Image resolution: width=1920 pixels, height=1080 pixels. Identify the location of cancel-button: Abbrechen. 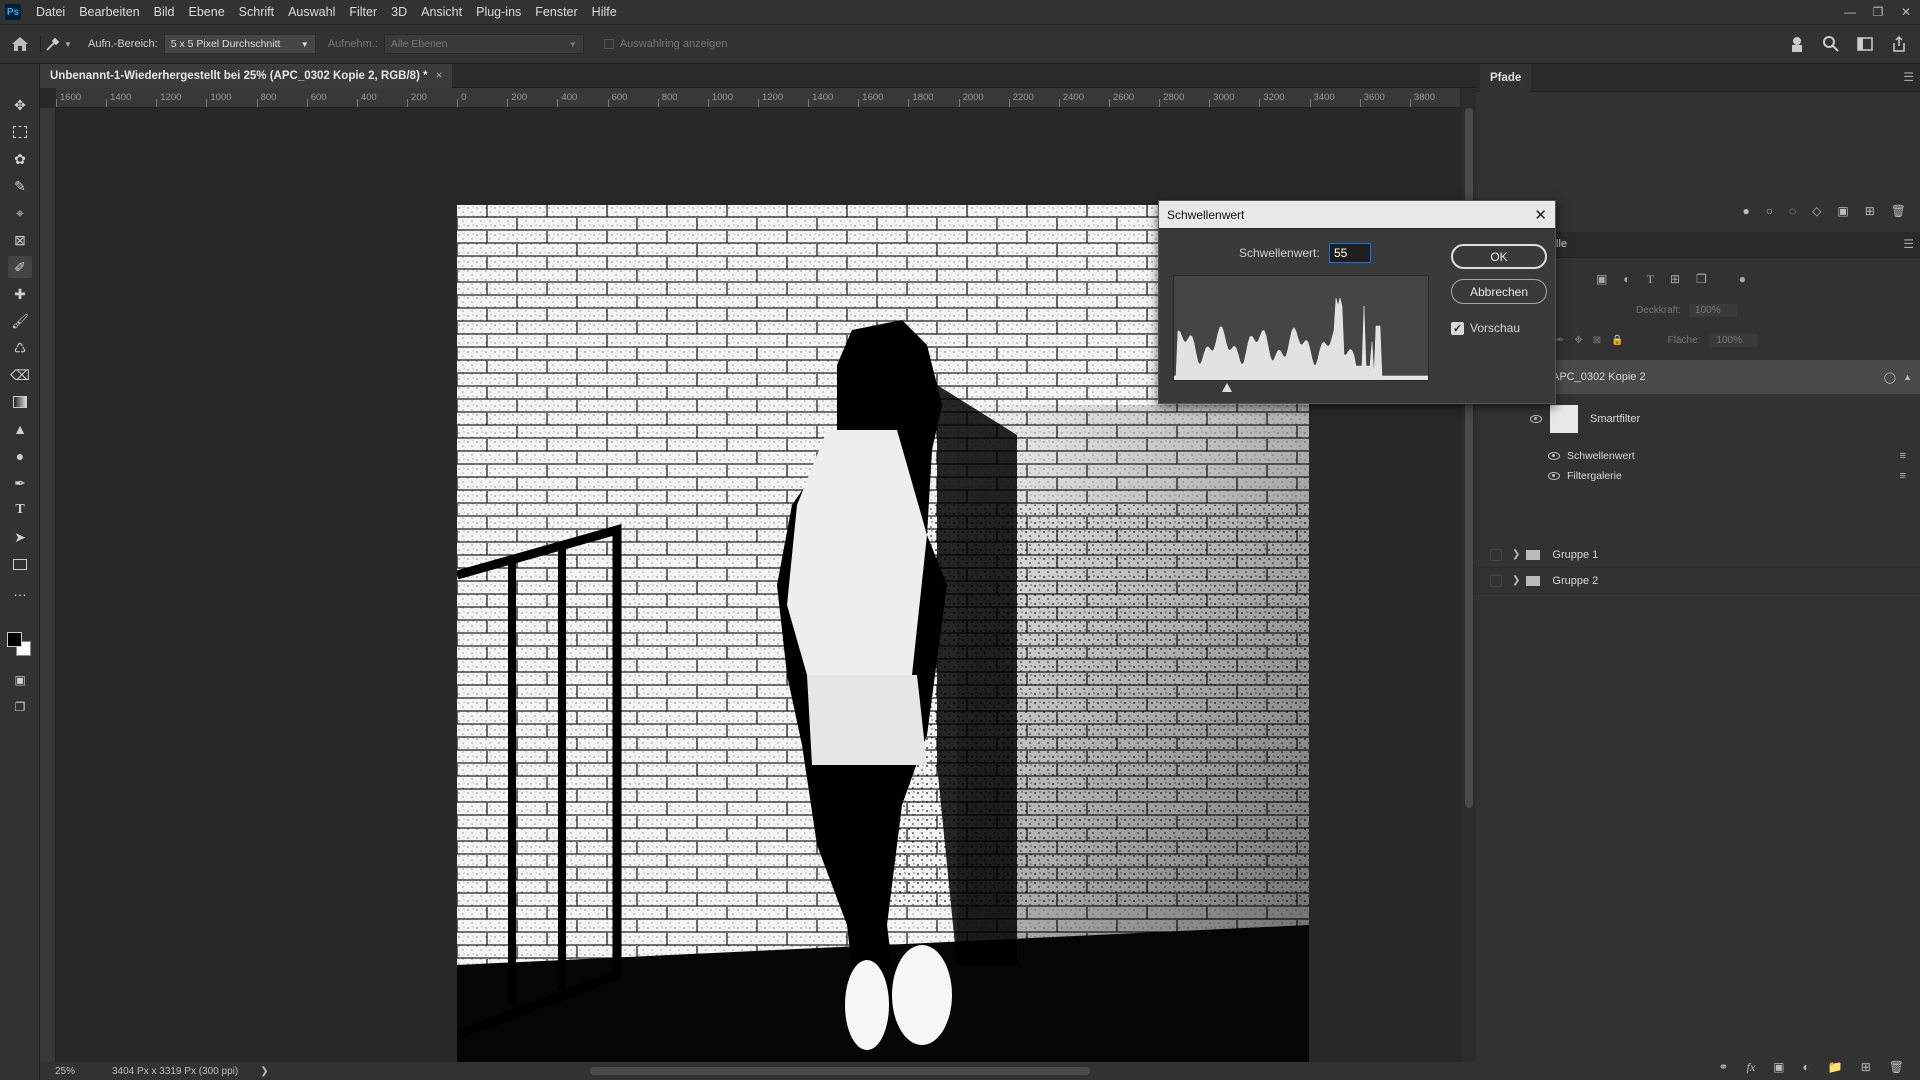
(1499, 291).